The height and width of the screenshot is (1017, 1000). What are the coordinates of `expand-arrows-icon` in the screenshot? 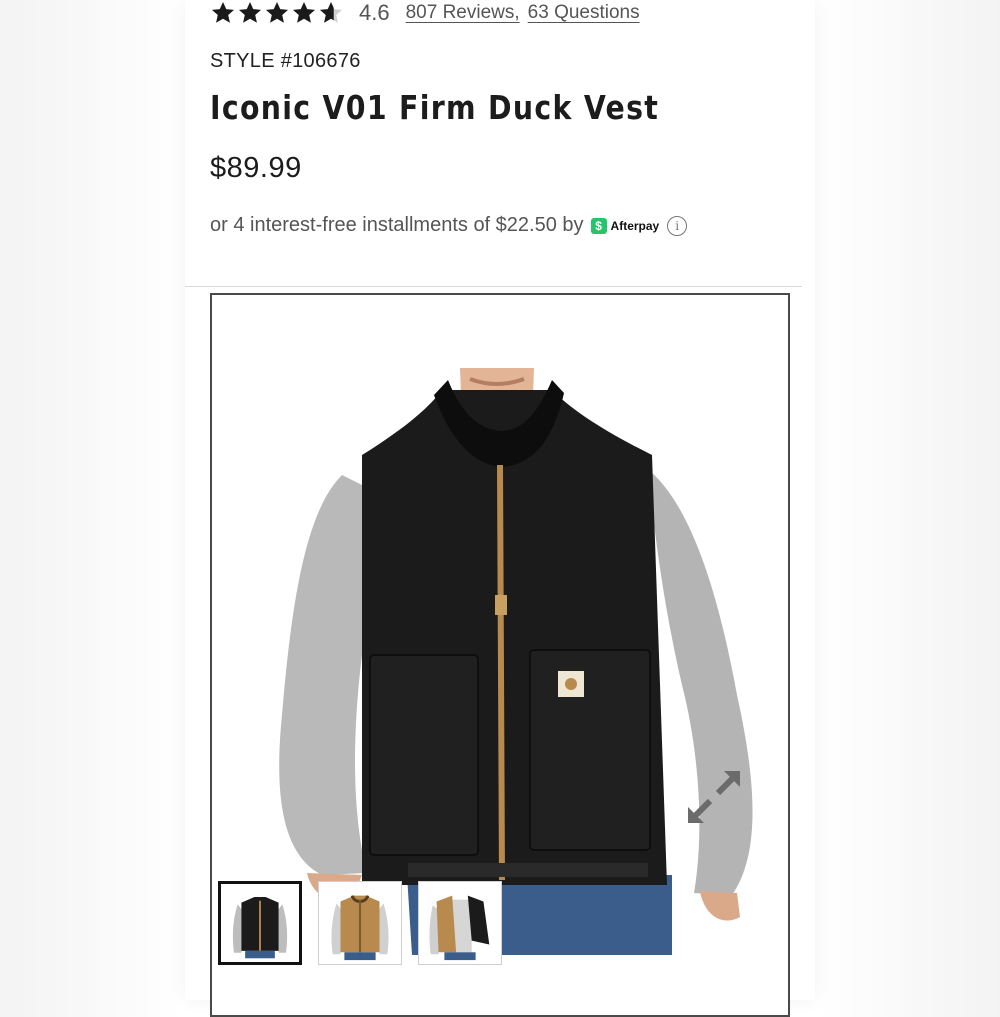 It's located at (714, 797).